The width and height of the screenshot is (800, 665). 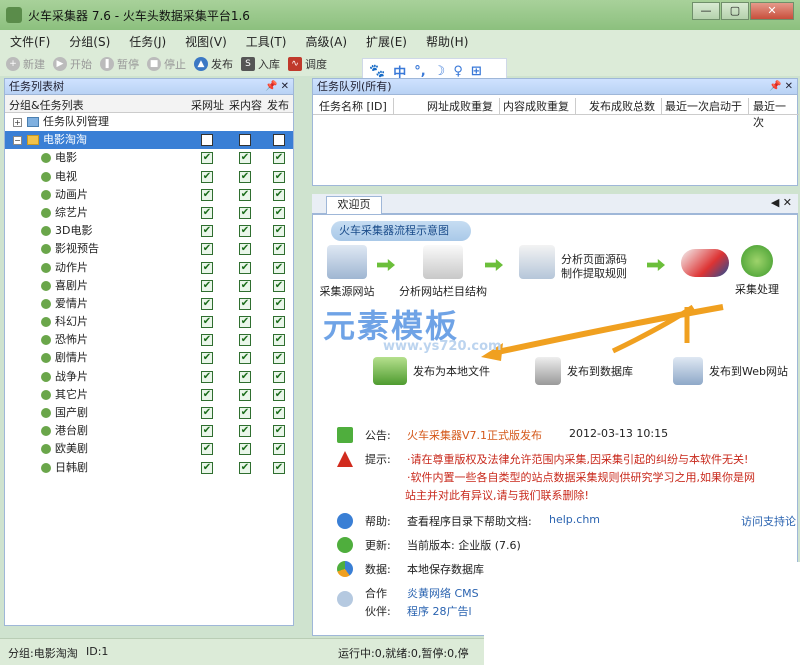 What do you see at coordinates (149, 195) in the screenshot?
I see `tree-node-task: 动画片 ✔ ✔ ✔` at bounding box center [149, 195].